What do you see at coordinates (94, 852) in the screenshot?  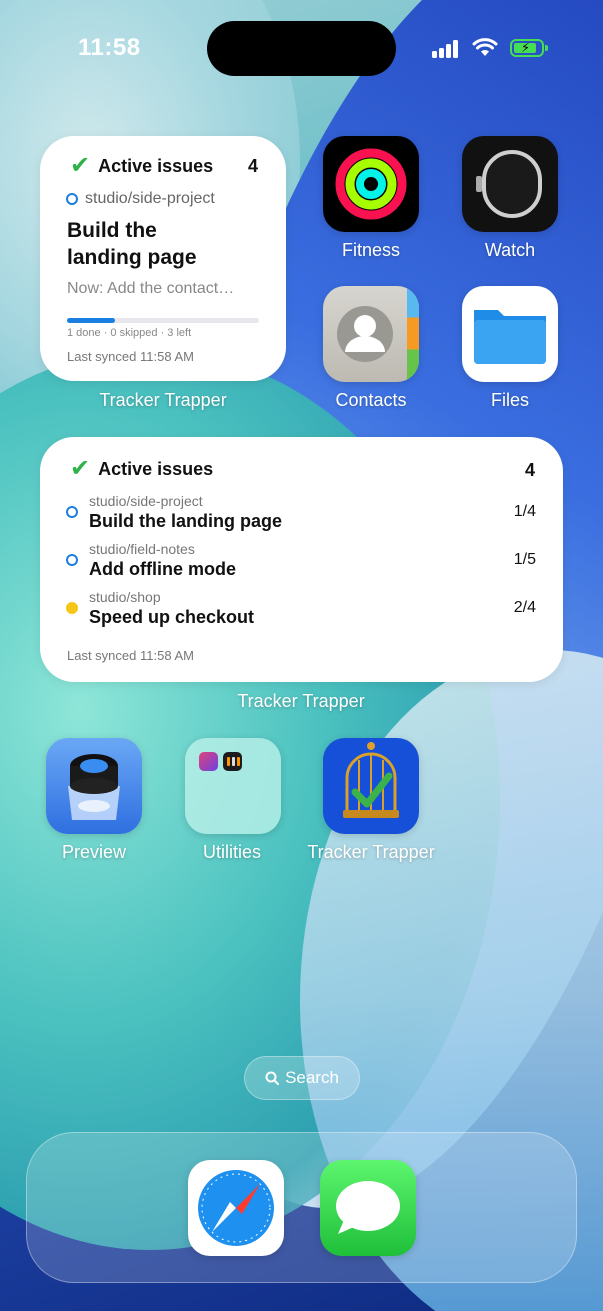 I see `preview-label: Preview` at bounding box center [94, 852].